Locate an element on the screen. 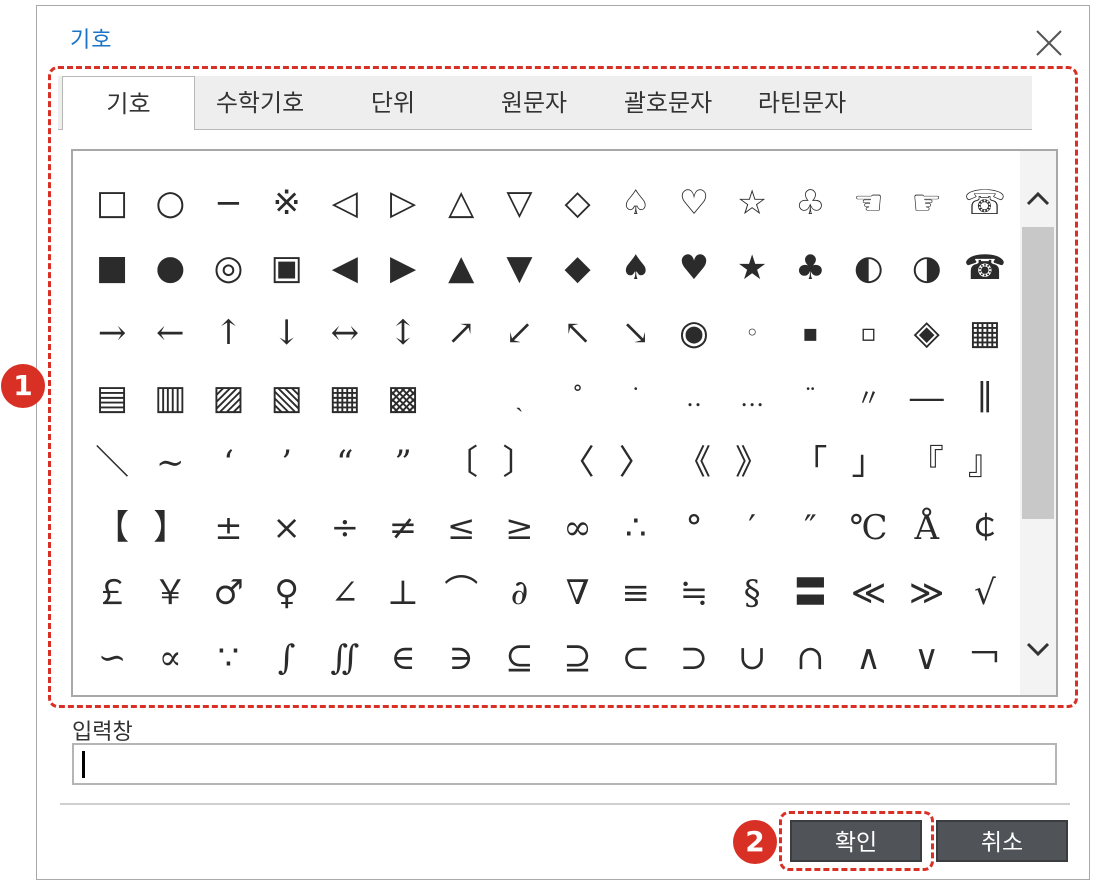 This screenshot has height=887, width=1096. symbol-cell: ≥ is located at coordinates (519, 527).